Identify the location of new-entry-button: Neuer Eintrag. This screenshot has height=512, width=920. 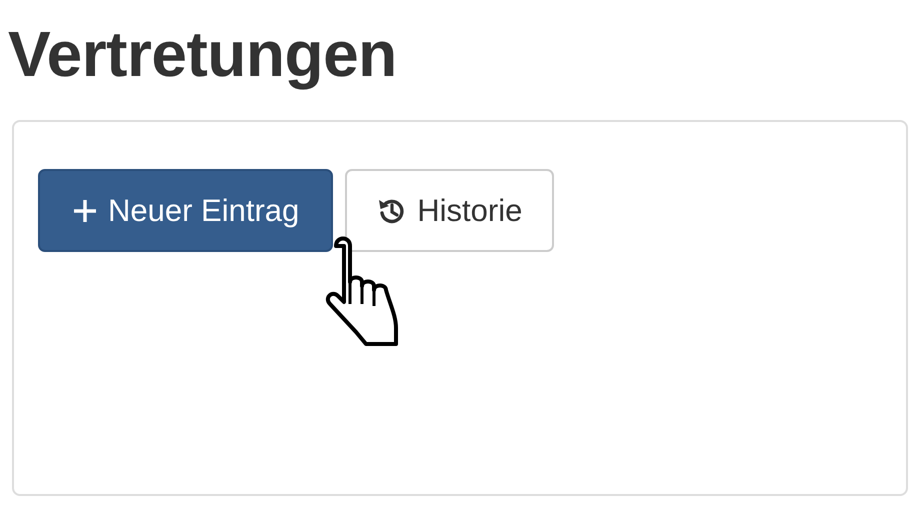
(186, 210).